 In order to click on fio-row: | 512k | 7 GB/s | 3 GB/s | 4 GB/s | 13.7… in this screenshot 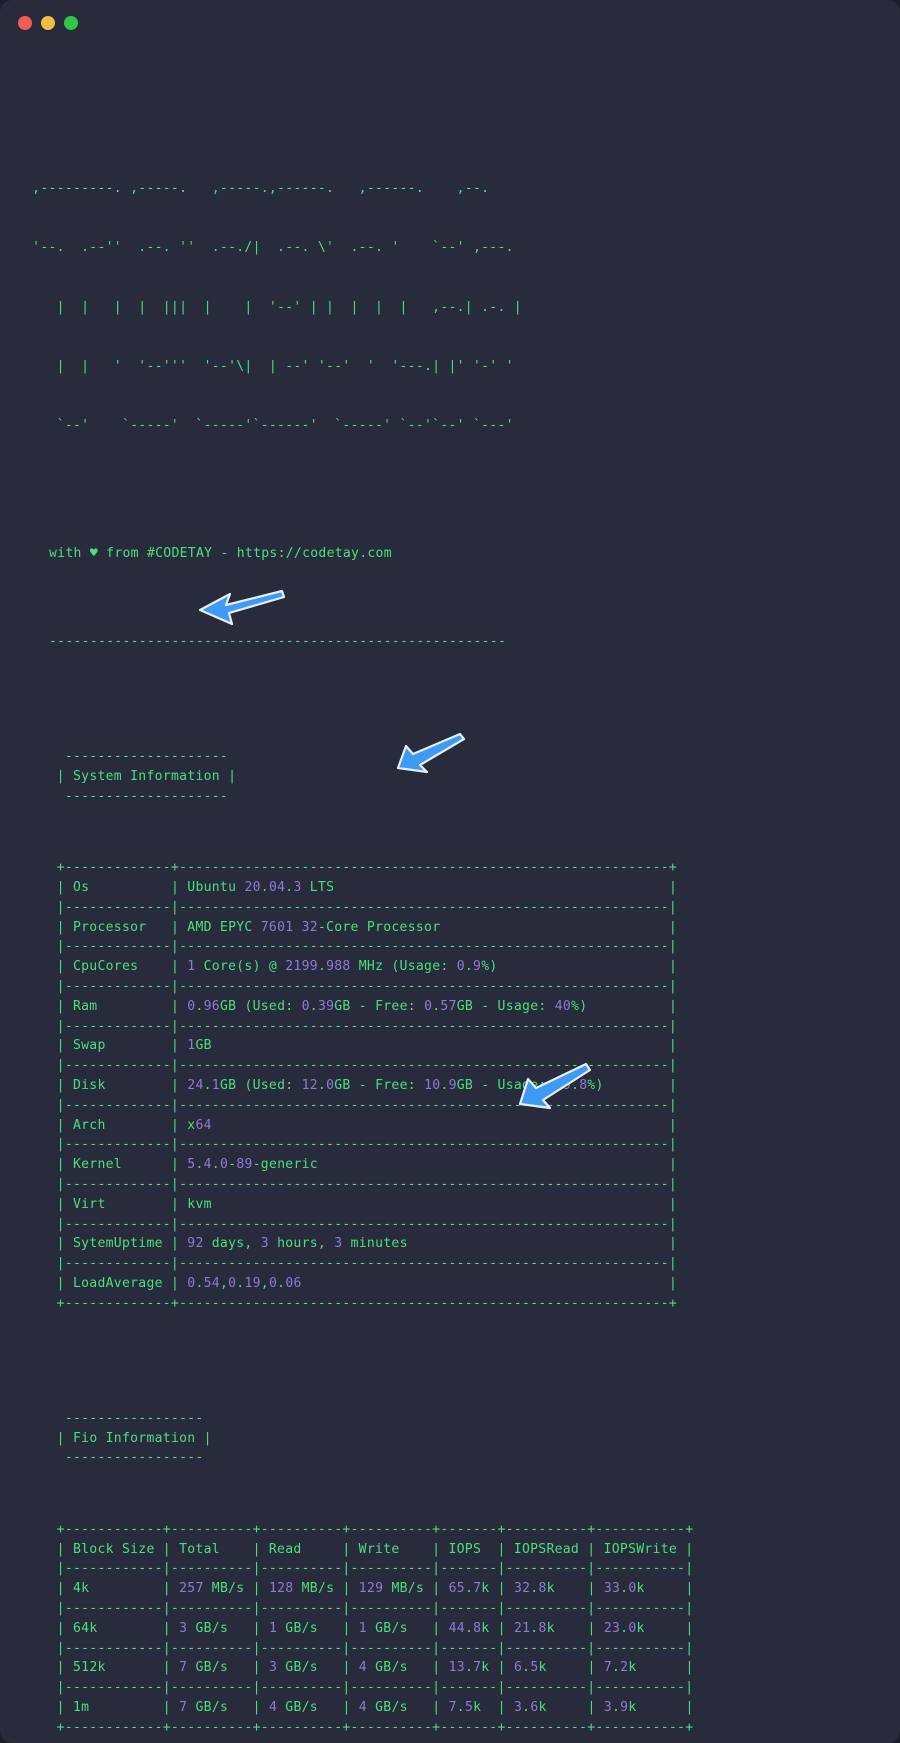, I will do `click(375, 1668)`.